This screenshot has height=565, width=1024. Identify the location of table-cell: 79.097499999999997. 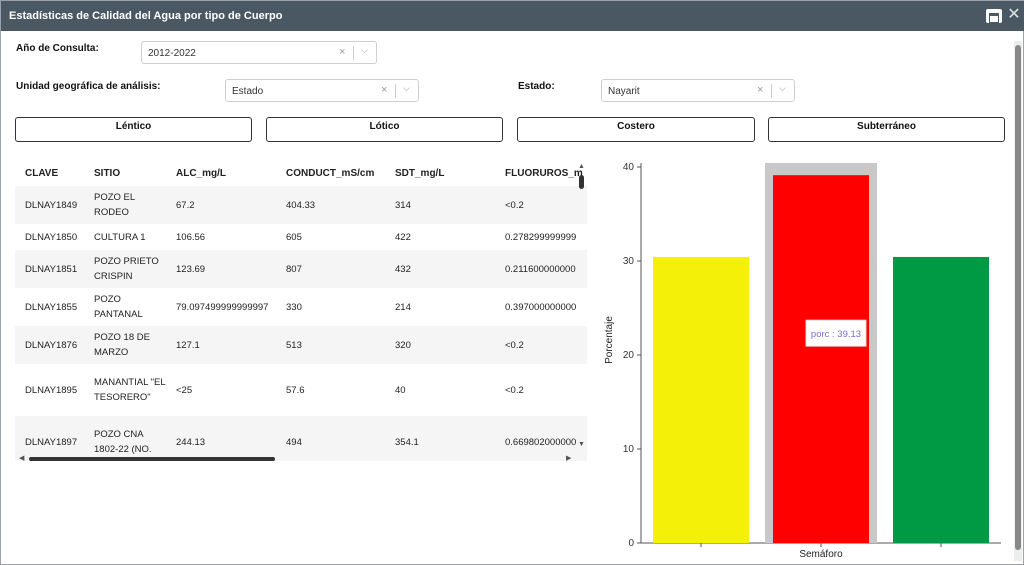
(222, 307).